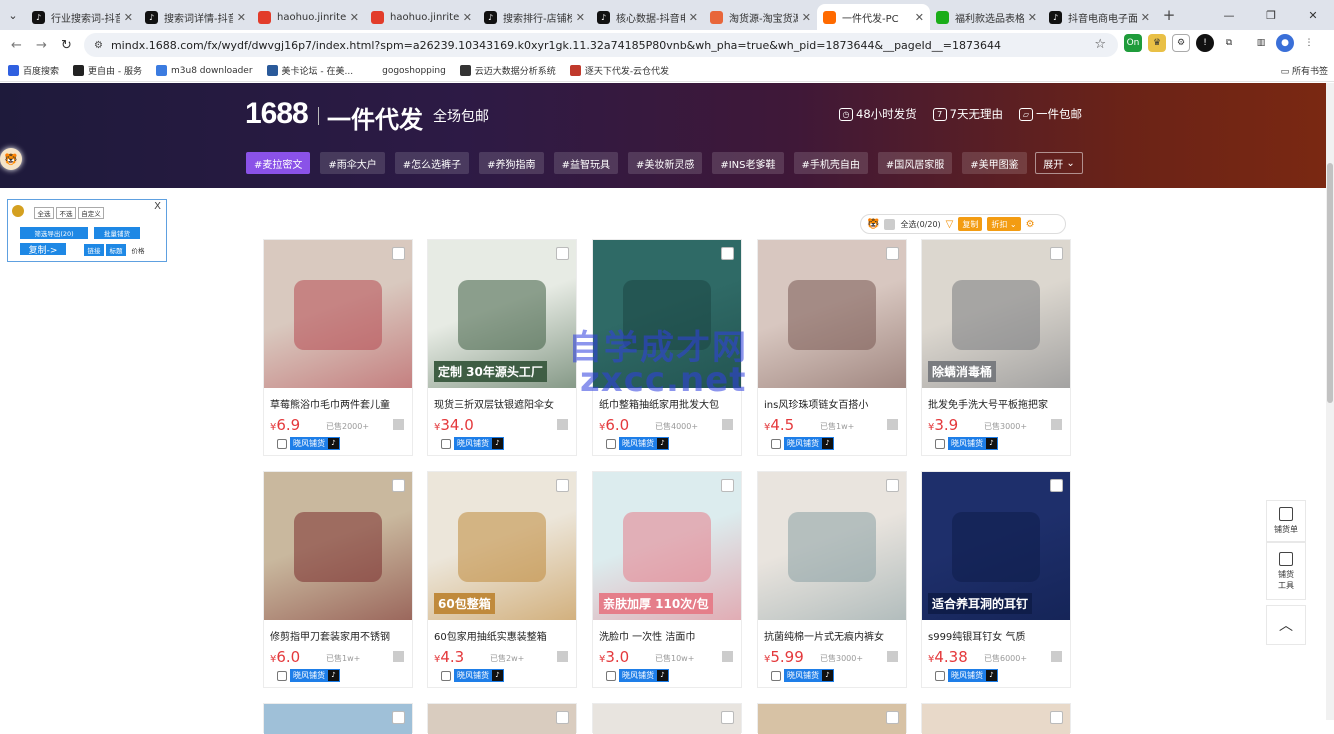  Describe the element at coordinates (339, 403) in the screenshot. I see `product-title: 草莓熊浴巾毛巾两件套儿童` at that location.